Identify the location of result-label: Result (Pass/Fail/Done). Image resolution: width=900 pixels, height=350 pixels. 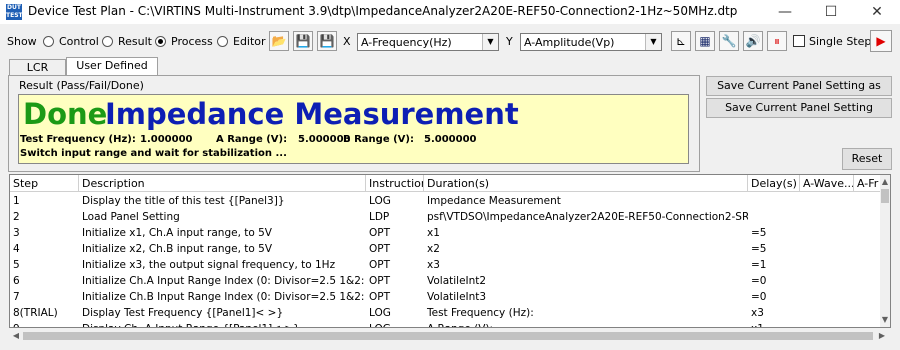
(81, 85).